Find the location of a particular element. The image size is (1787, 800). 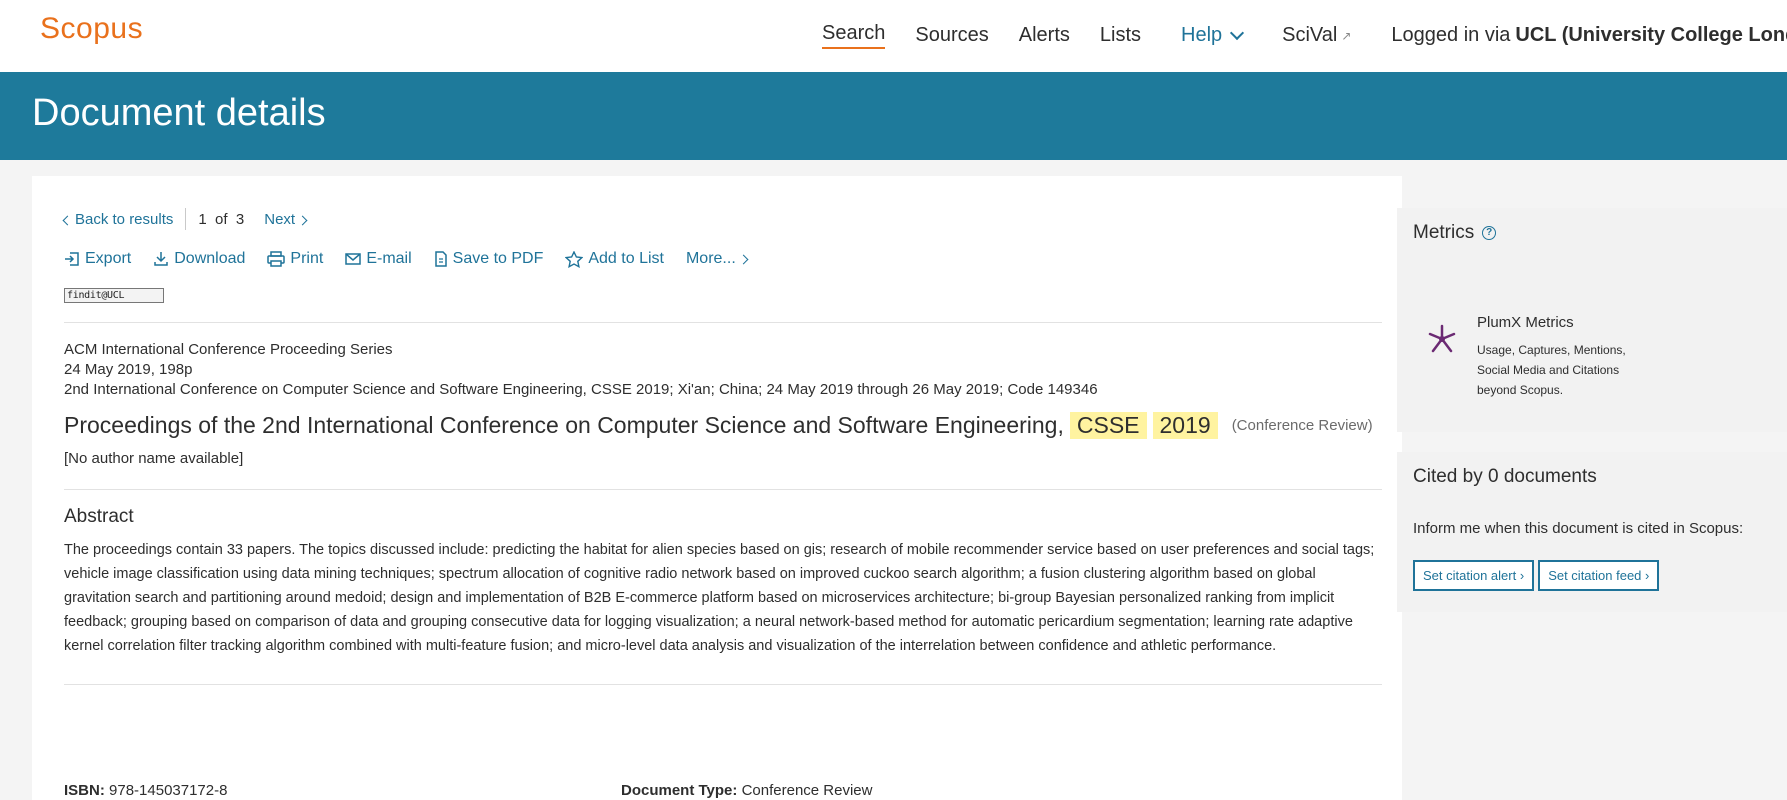

pdf-document-icon is located at coordinates (440, 259).